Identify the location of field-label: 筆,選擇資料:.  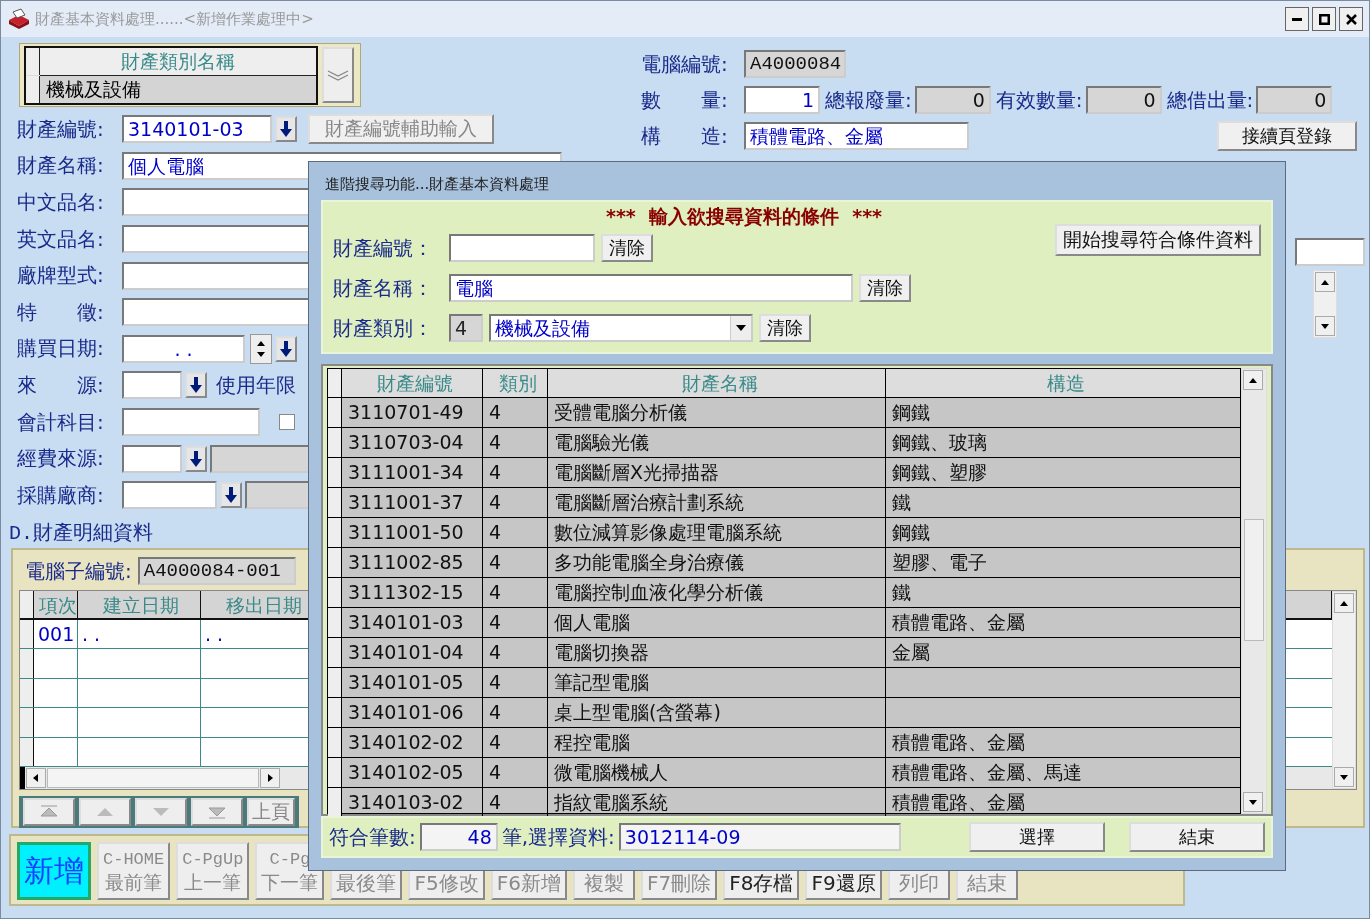
(558, 837).